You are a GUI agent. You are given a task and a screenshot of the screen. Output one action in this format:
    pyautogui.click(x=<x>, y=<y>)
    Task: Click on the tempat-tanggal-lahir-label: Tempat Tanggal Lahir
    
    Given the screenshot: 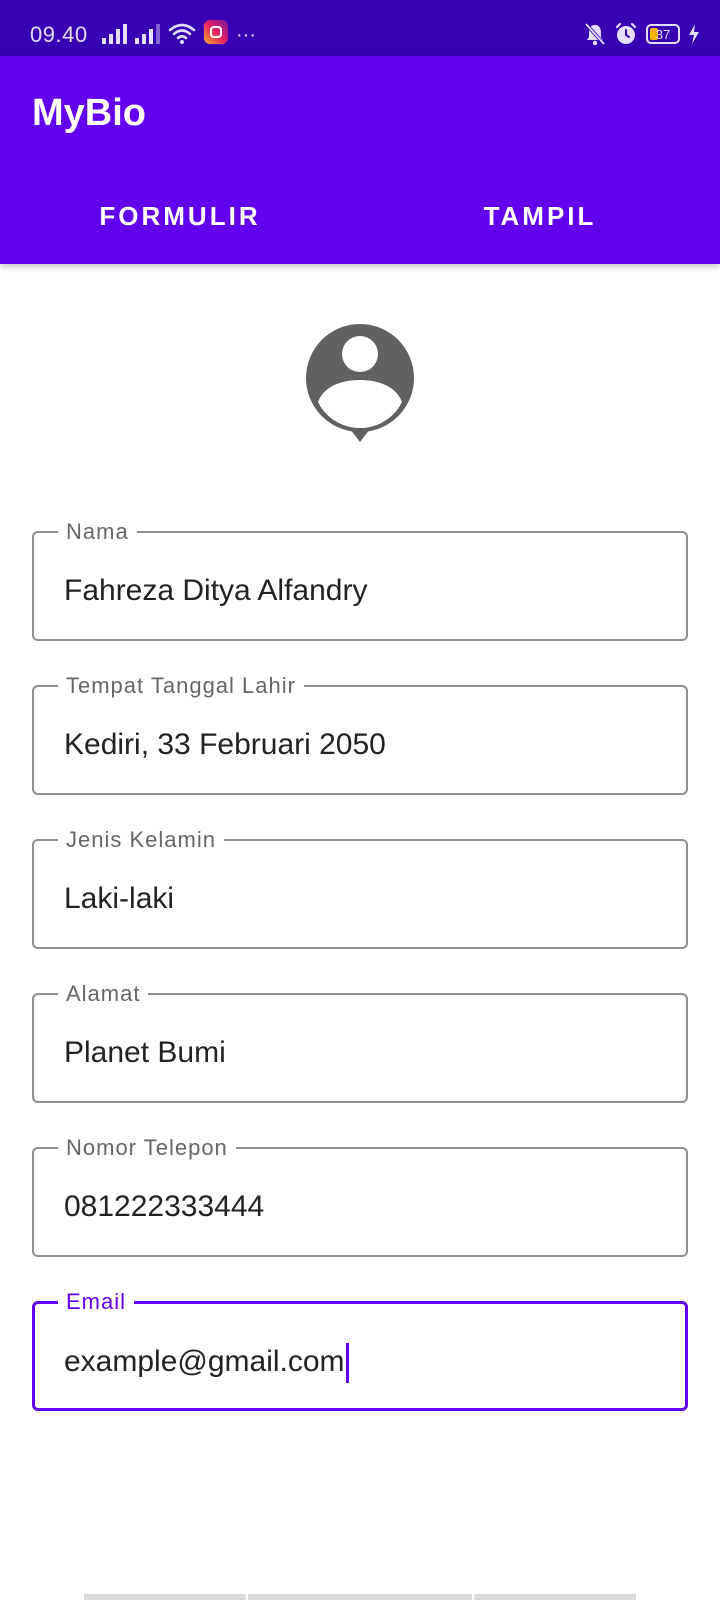 What is the action you would take?
    pyautogui.click(x=181, y=686)
    